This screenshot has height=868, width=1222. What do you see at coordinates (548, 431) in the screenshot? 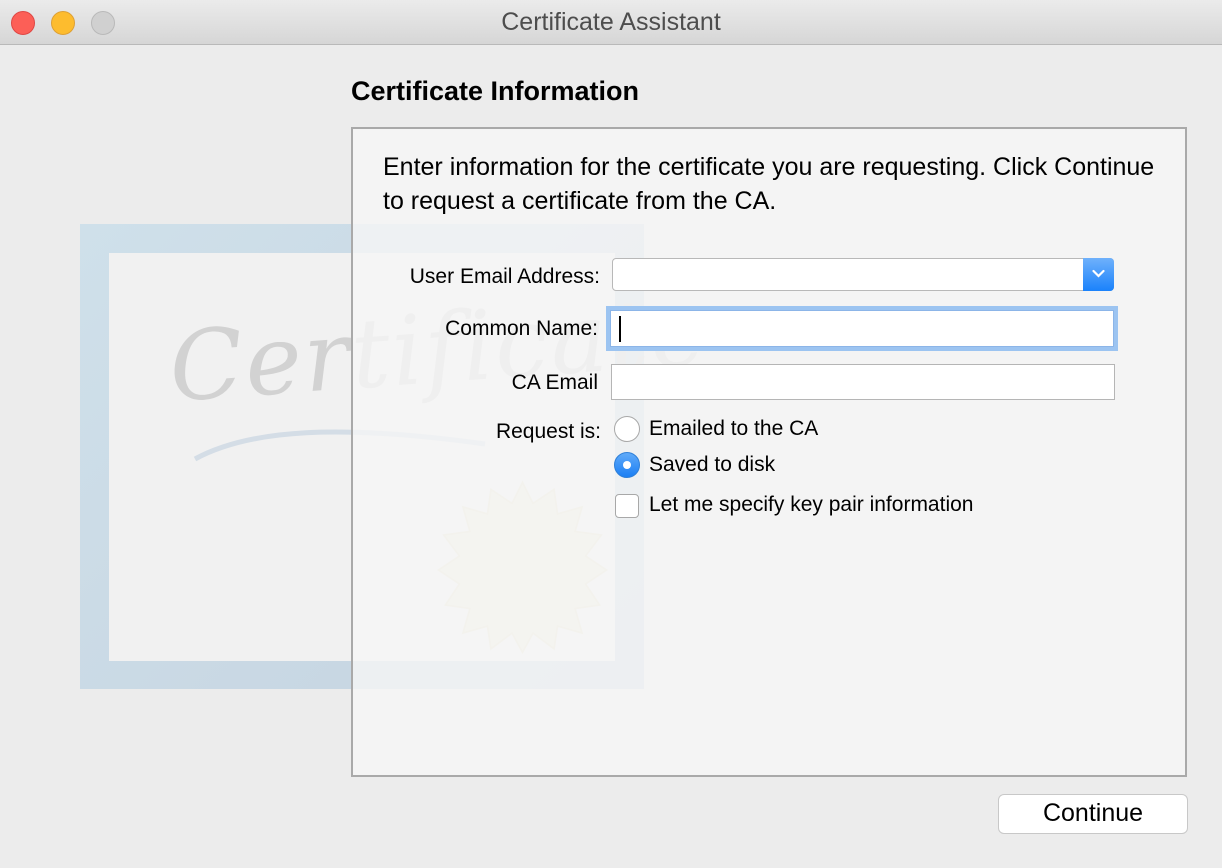
I see `request-is-label: Request is:` at bounding box center [548, 431].